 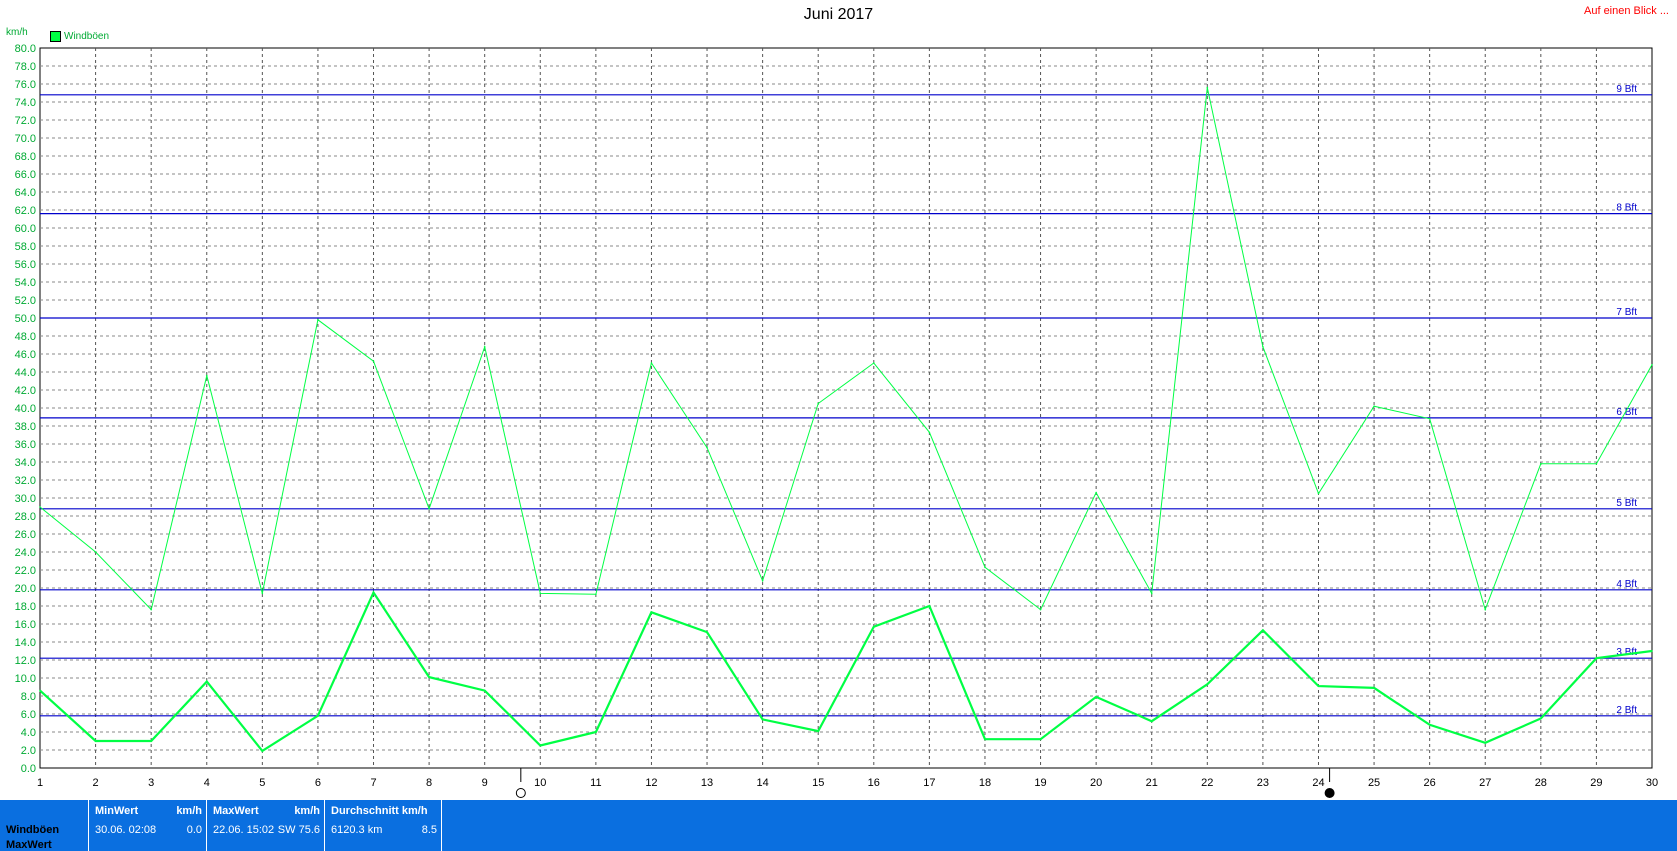 I want to click on x-tick-label: 14, so click(x=762, y=783).